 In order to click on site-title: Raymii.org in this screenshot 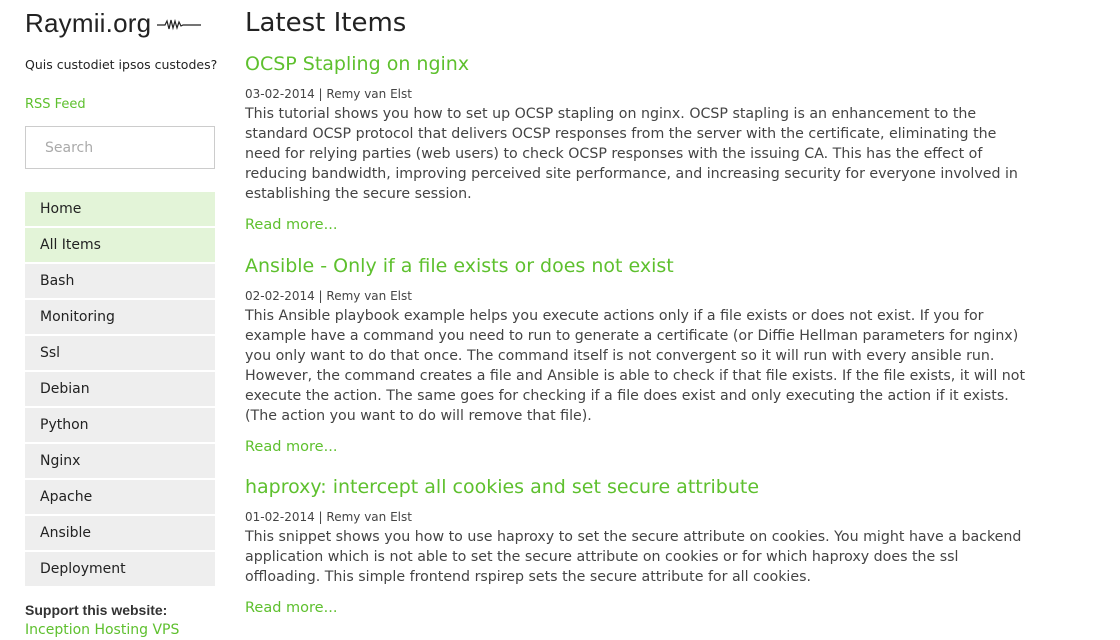, I will do `click(88, 23)`.